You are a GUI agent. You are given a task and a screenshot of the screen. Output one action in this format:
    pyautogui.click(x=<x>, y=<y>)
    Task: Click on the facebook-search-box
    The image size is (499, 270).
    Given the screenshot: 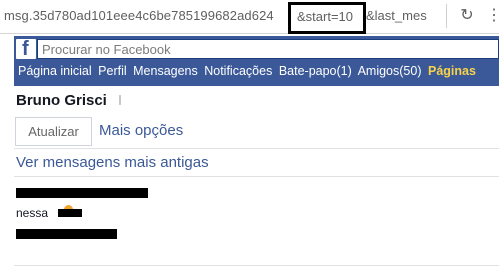 What is the action you would take?
    pyautogui.click(x=268, y=49)
    